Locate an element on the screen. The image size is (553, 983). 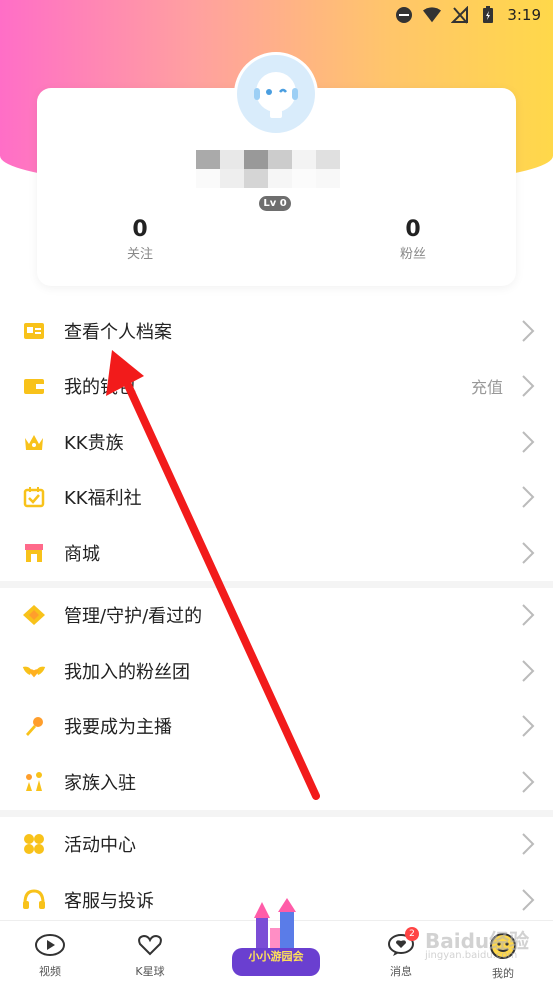
menu-label: KK贵族 is located at coordinates (94, 443).